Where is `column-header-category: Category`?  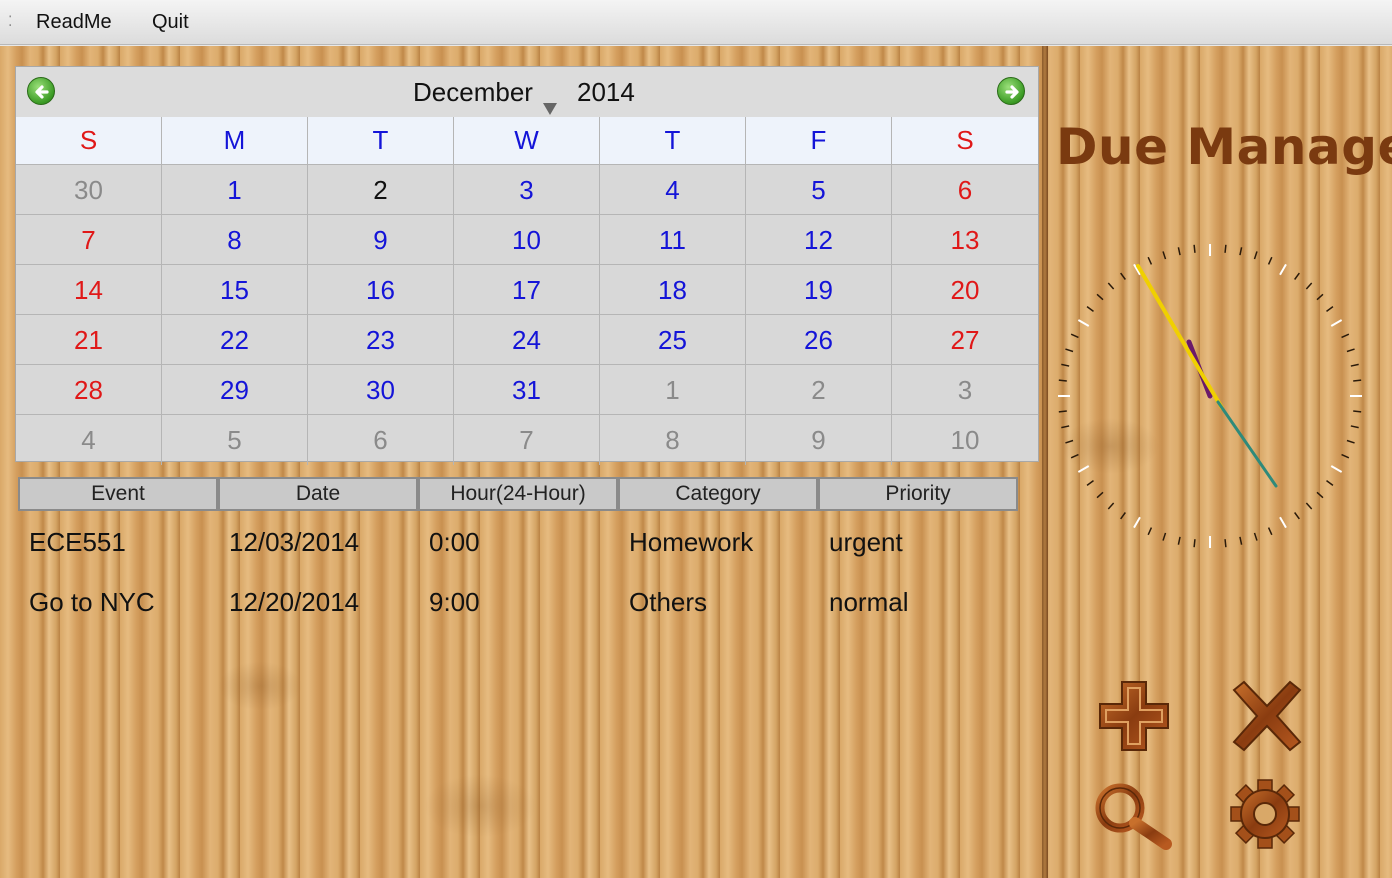 column-header-category: Category is located at coordinates (718, 494).